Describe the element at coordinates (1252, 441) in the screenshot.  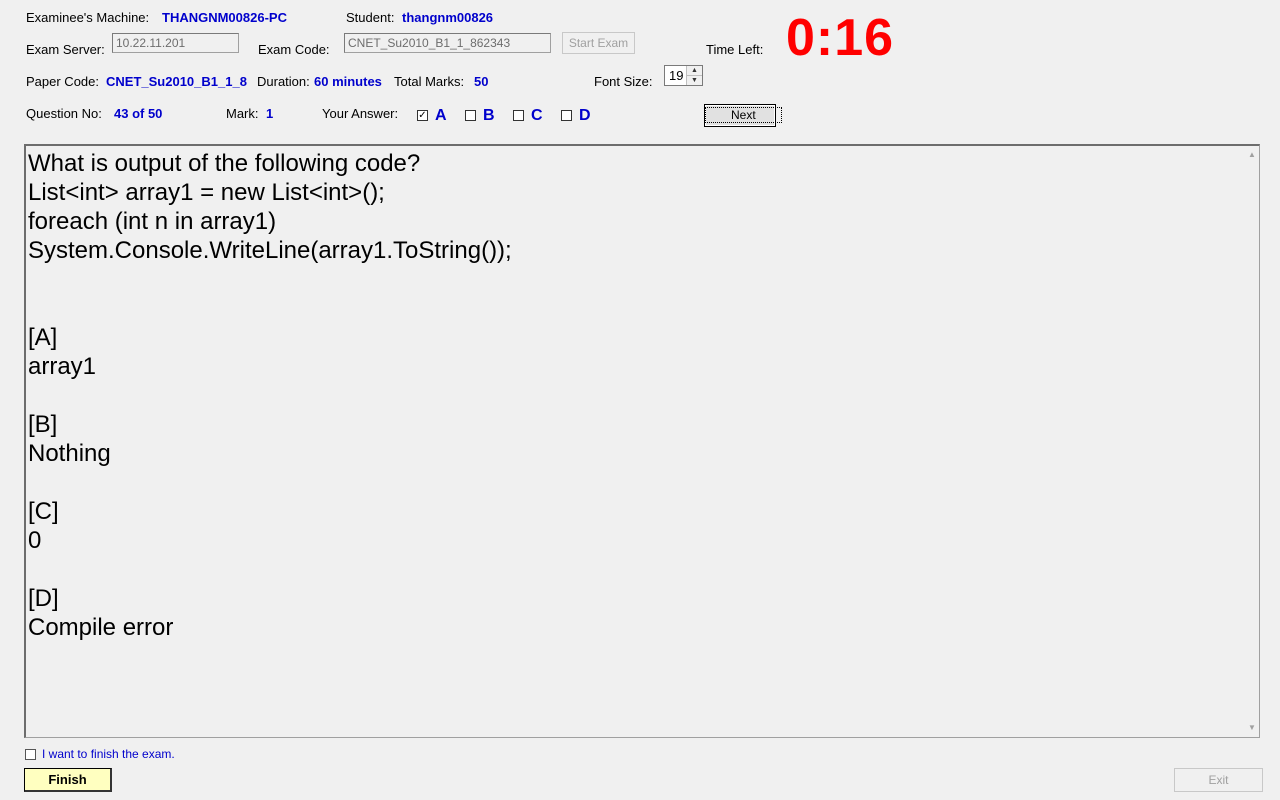
I see `vertical-scrollbar: ▲ ▼` at that location.